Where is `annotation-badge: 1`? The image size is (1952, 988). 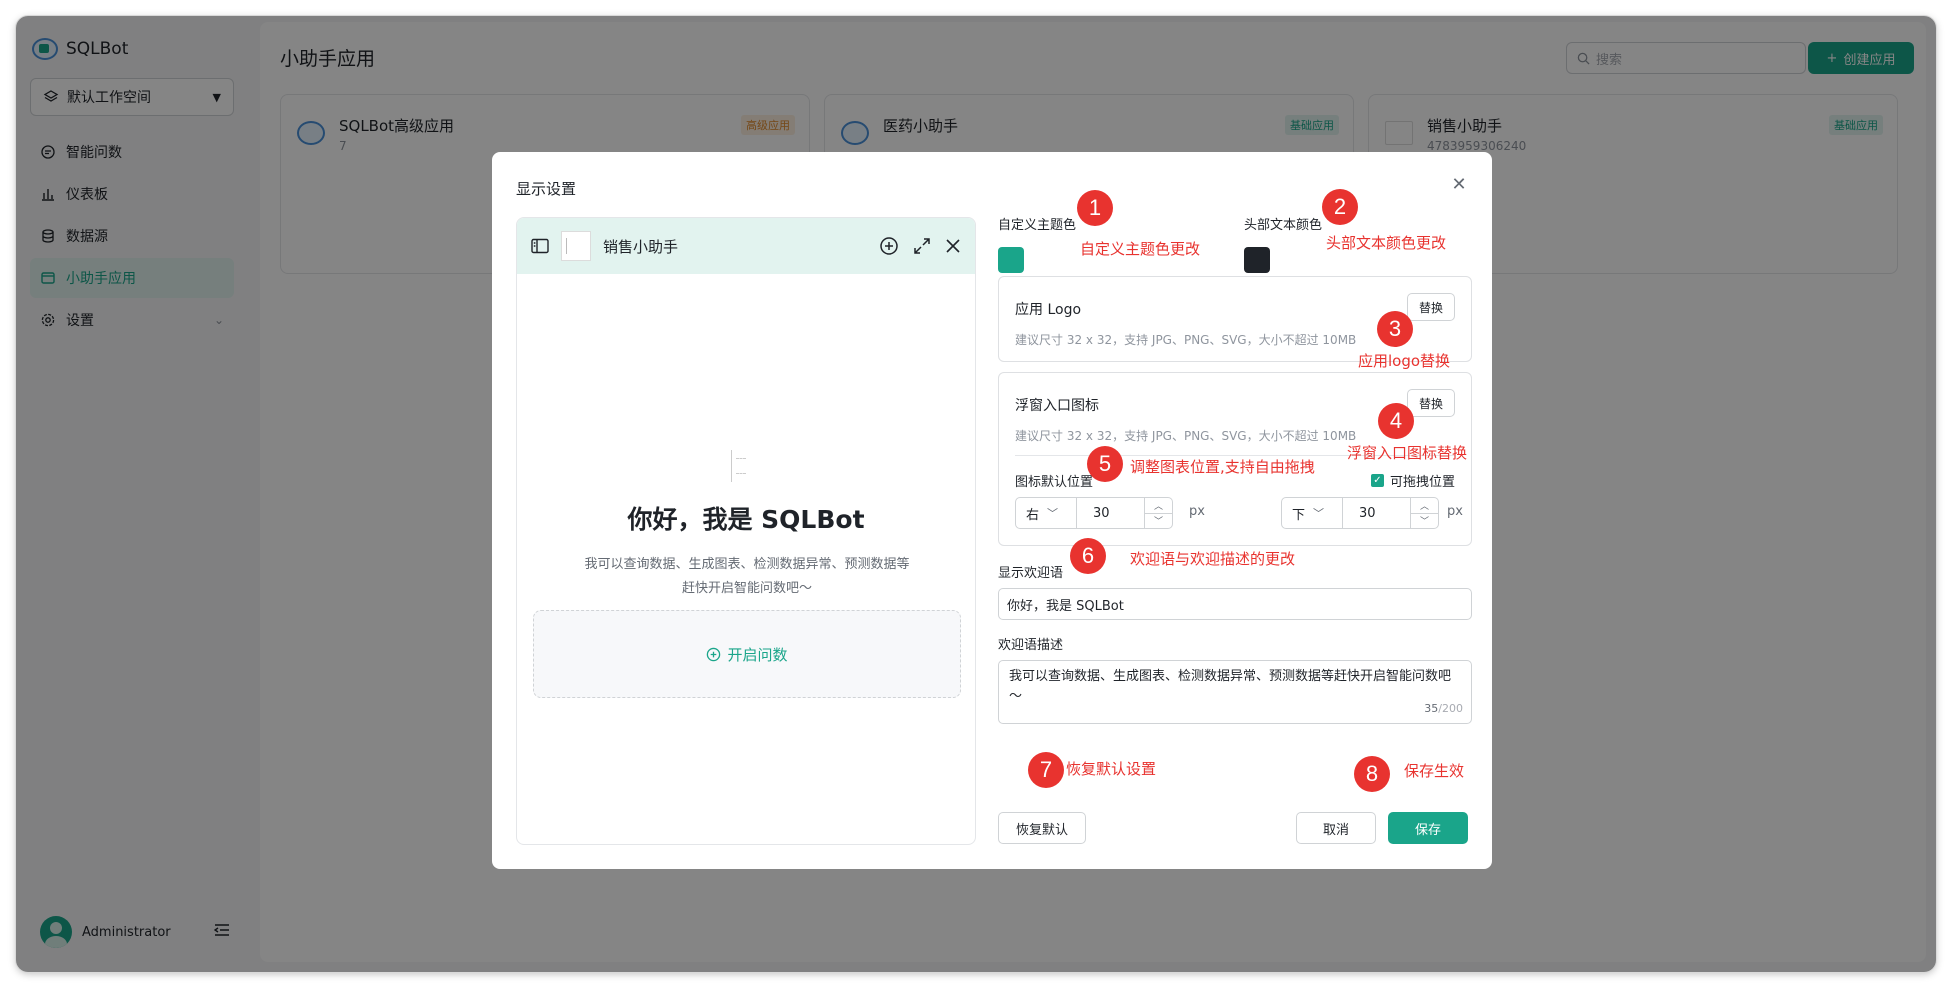
annotation-badge: 1 is located at coordinates (1095, 208).